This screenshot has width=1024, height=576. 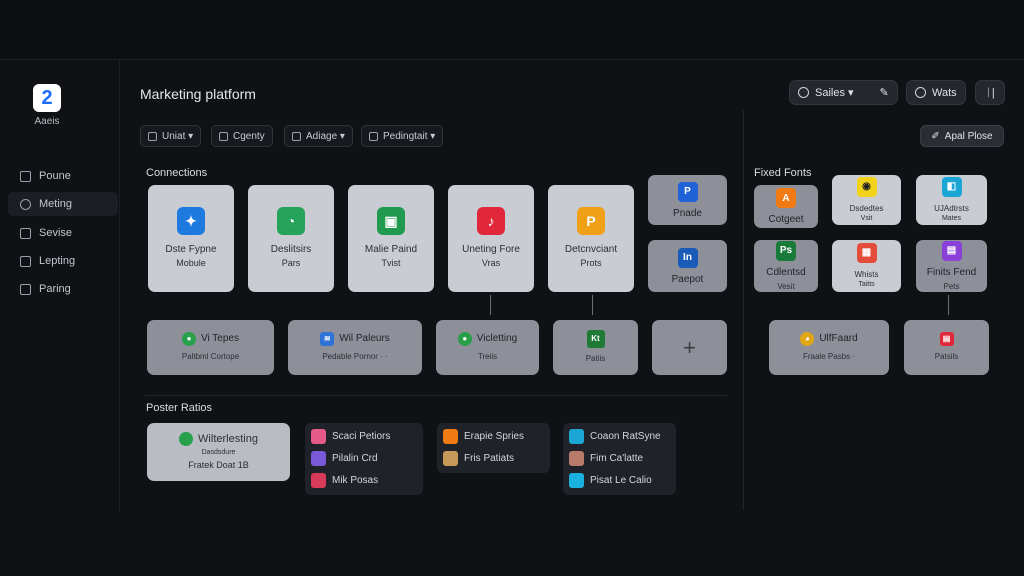 What do you see at coordinates (391, 238) in the screenshot?
I see `connection-card: ▣ Malie Paind Tvist` at bounding box center [391, 238].